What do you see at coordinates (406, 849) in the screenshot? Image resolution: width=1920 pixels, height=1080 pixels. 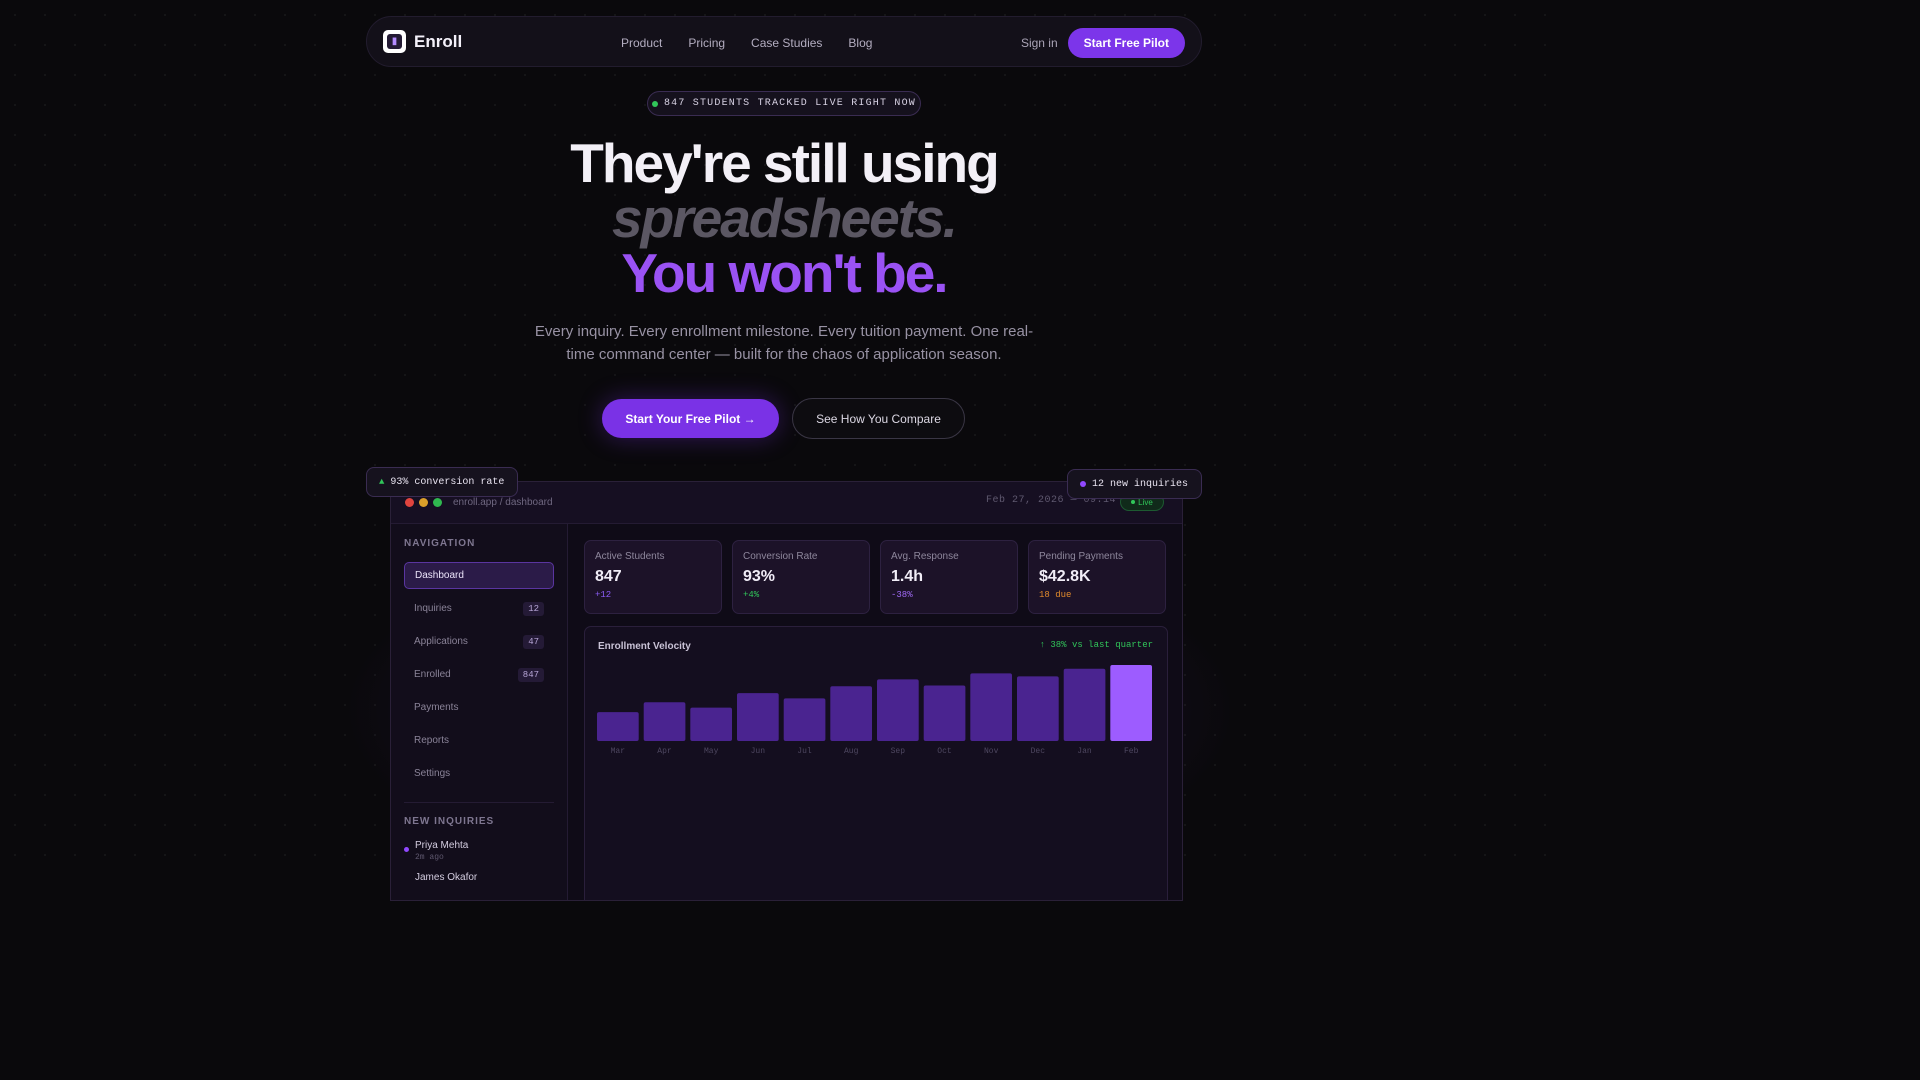 I see `unread-dot-icon` at bounding box center [406, 849].